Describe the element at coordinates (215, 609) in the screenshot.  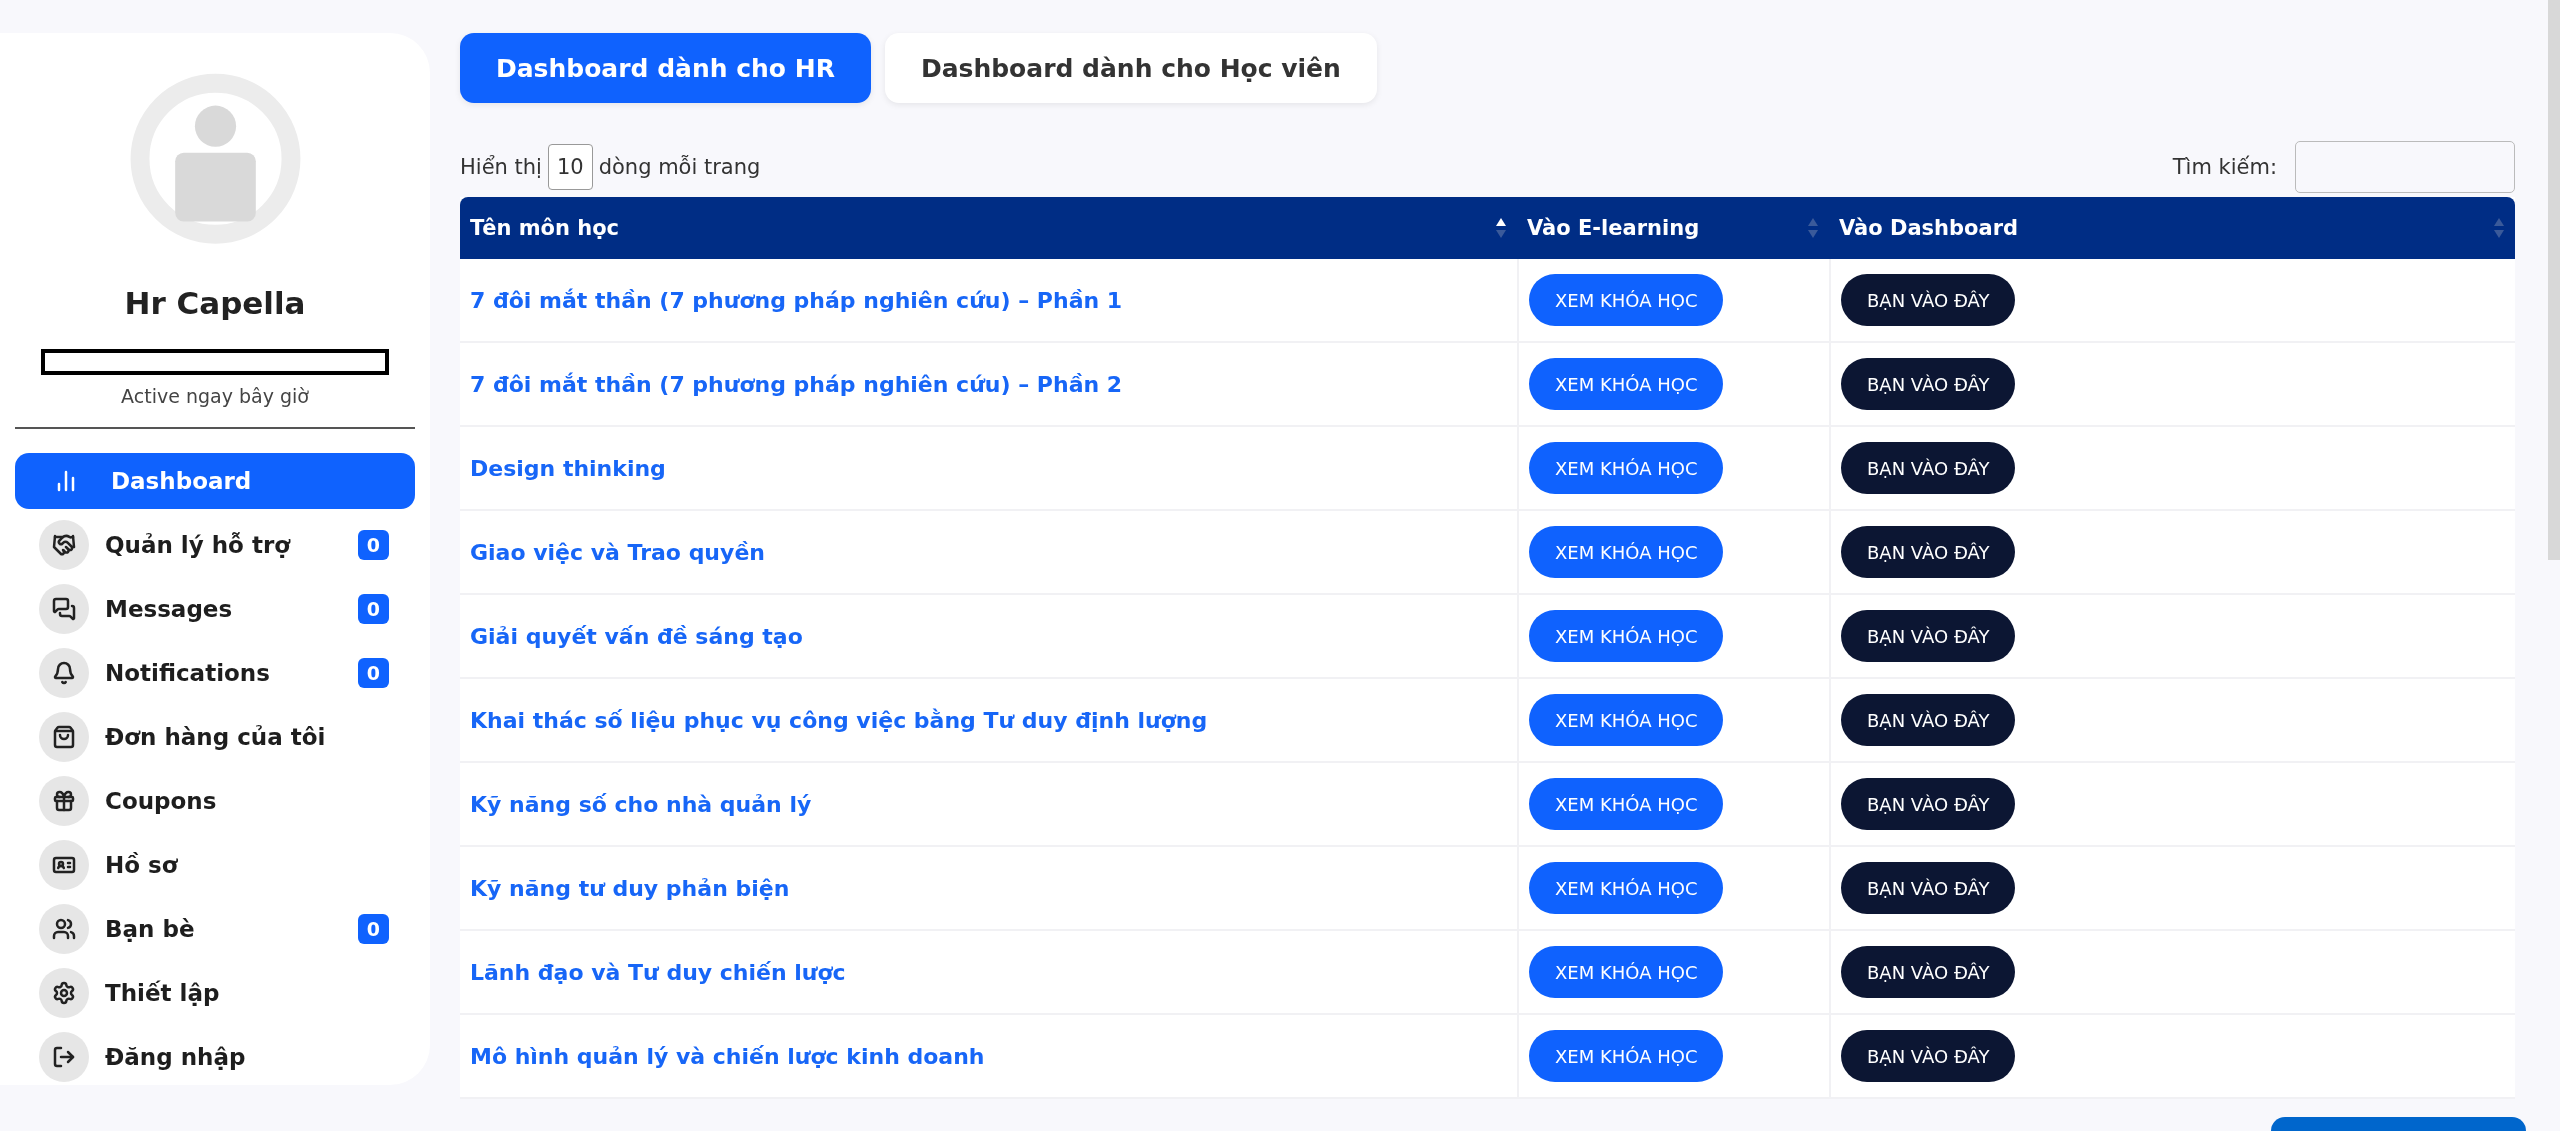
I see `sidebar-item: Messages 0` at that location.